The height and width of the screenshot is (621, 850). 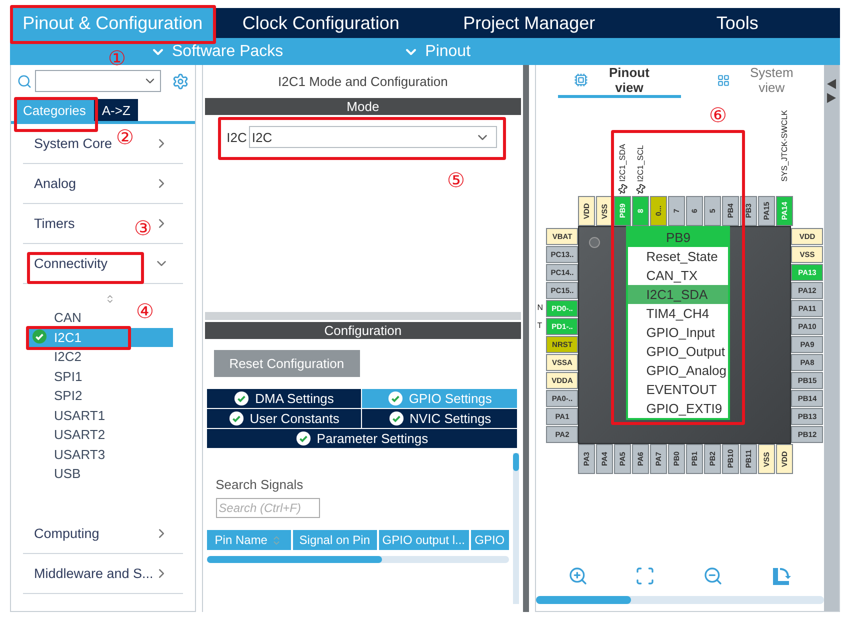 What do you see at coordinates (98, 81) in the screenshot?
I see `search-combo` at bounding box center [98, 81].